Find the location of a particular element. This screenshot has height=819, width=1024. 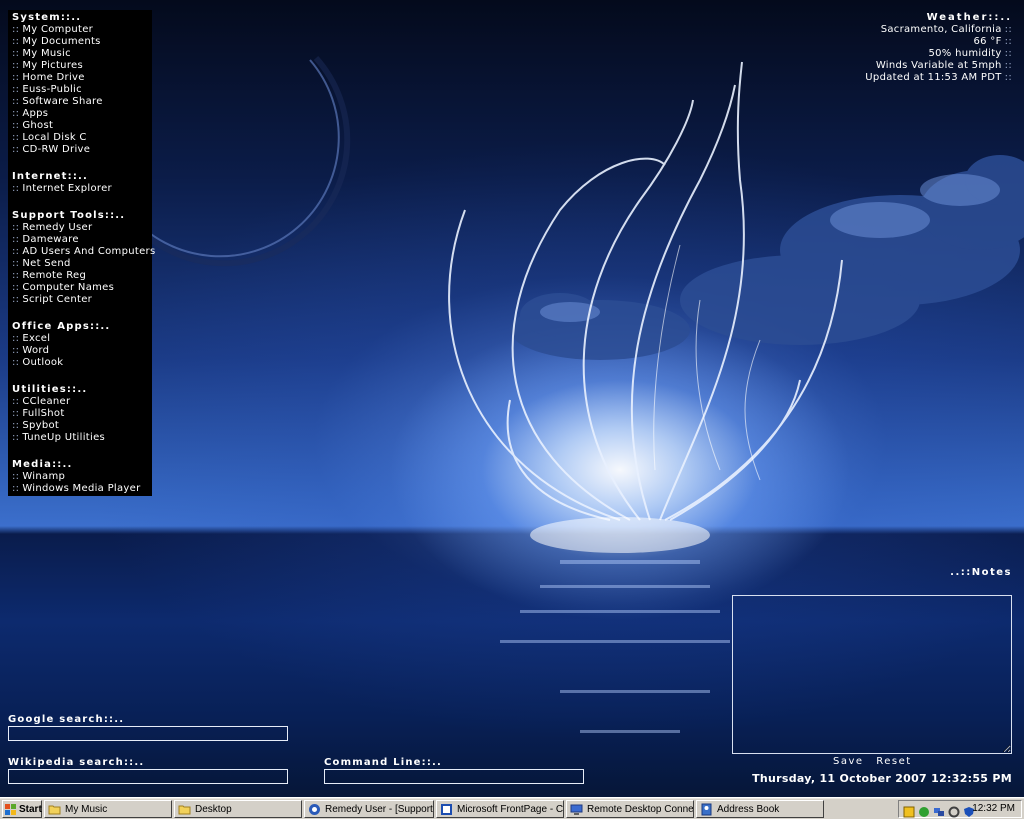

launcher-link: :: Net Send is located at coordinates (82, 264).